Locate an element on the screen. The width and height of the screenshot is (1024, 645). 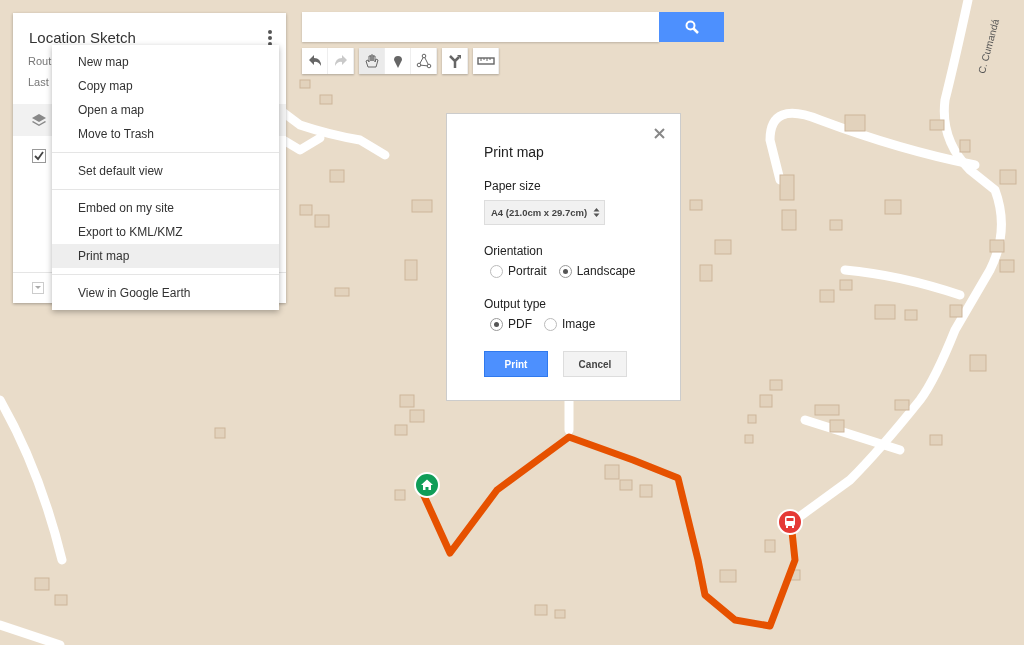
menu-item: Copy map is located at coordinates (165, 86).